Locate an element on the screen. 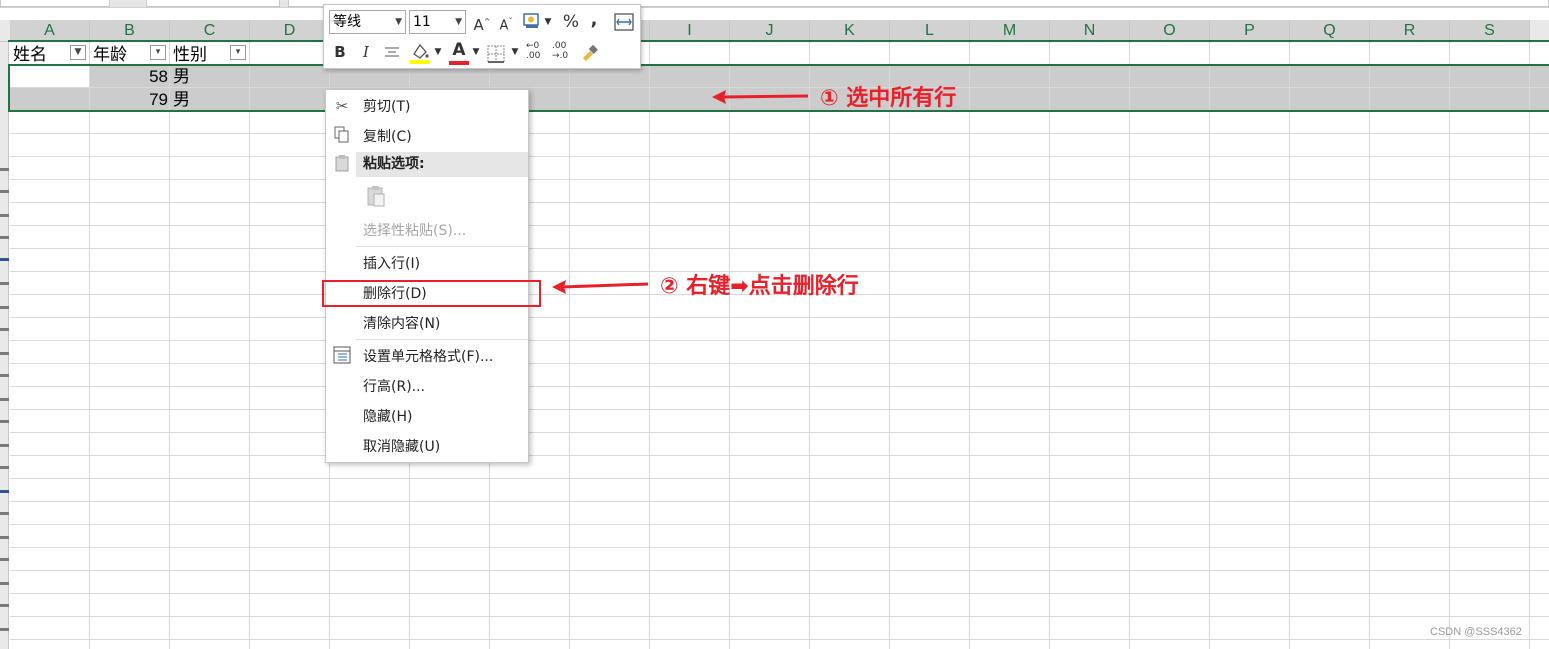 The height and width of the screenshot is (649, 1549). accounting-format-icon is located at coordinates (532, 21).